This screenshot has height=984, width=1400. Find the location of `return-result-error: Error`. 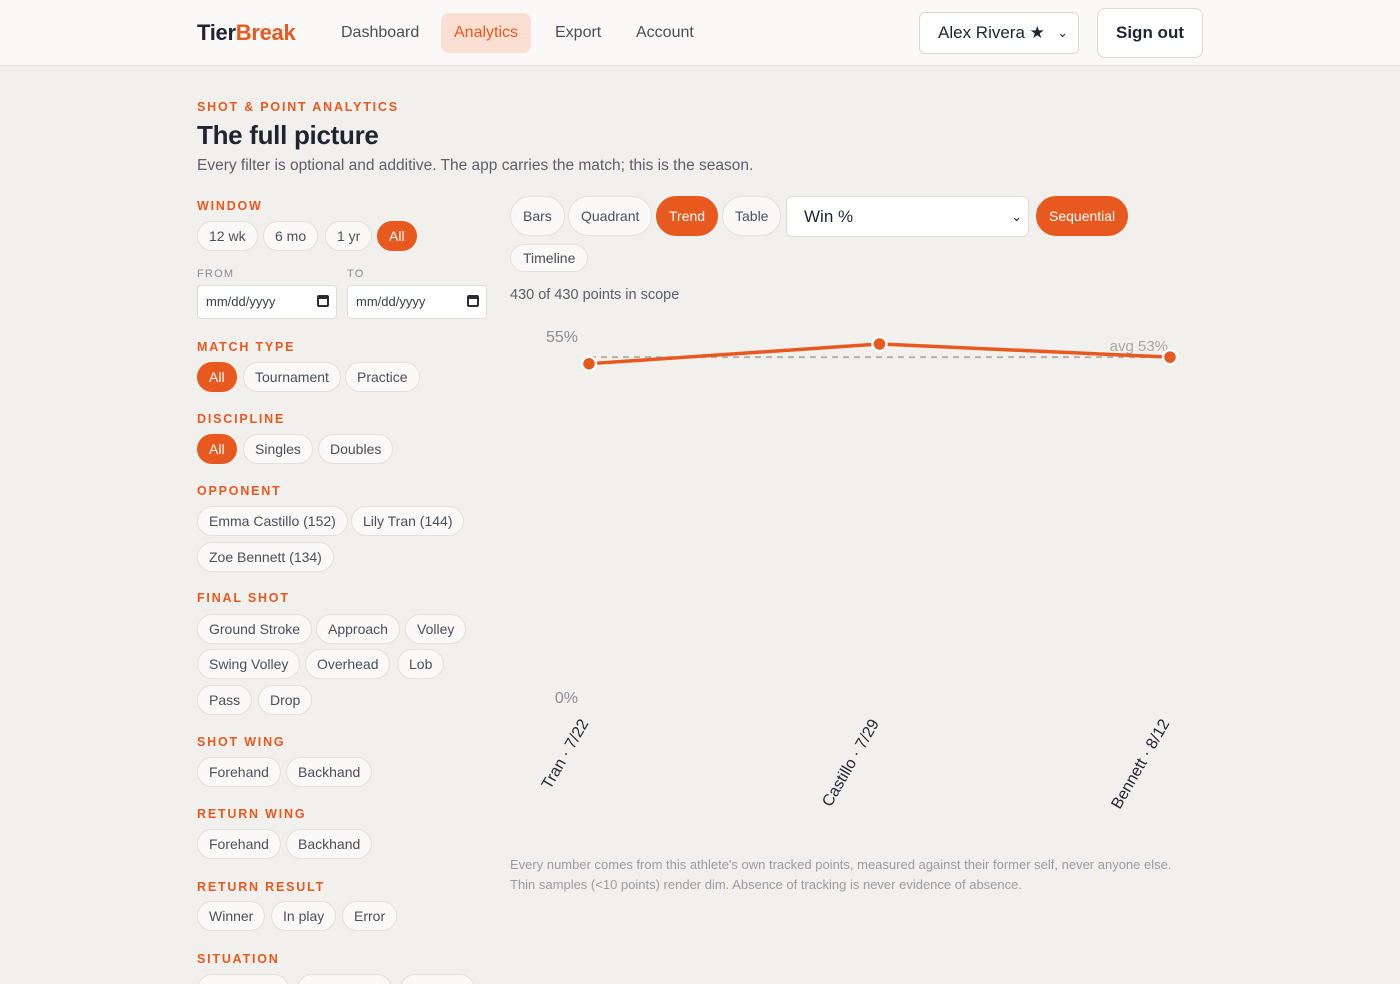

return-result-error: Error is located at coordinates (370, 916).